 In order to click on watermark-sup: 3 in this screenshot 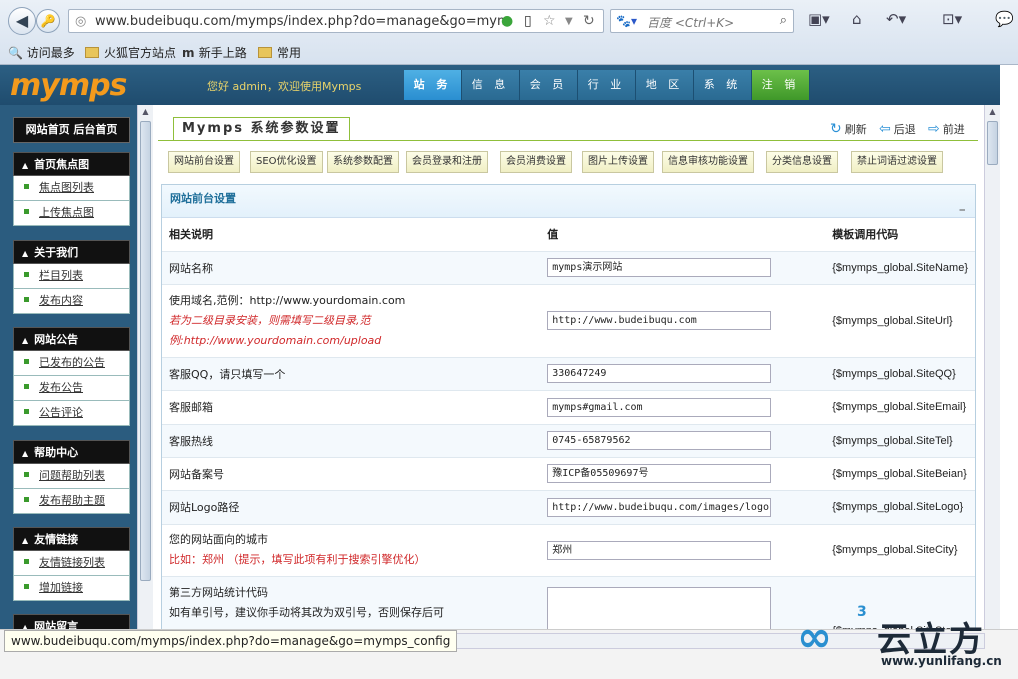, I will do `click(862, 612)`.